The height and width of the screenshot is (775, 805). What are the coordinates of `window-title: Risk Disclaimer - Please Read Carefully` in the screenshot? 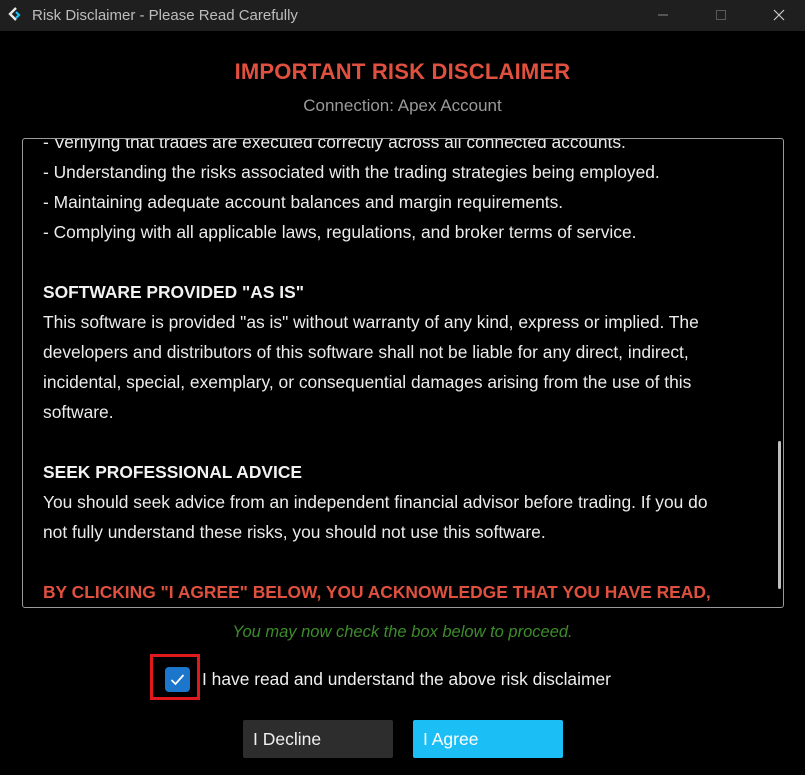 It's located at (165, 15).